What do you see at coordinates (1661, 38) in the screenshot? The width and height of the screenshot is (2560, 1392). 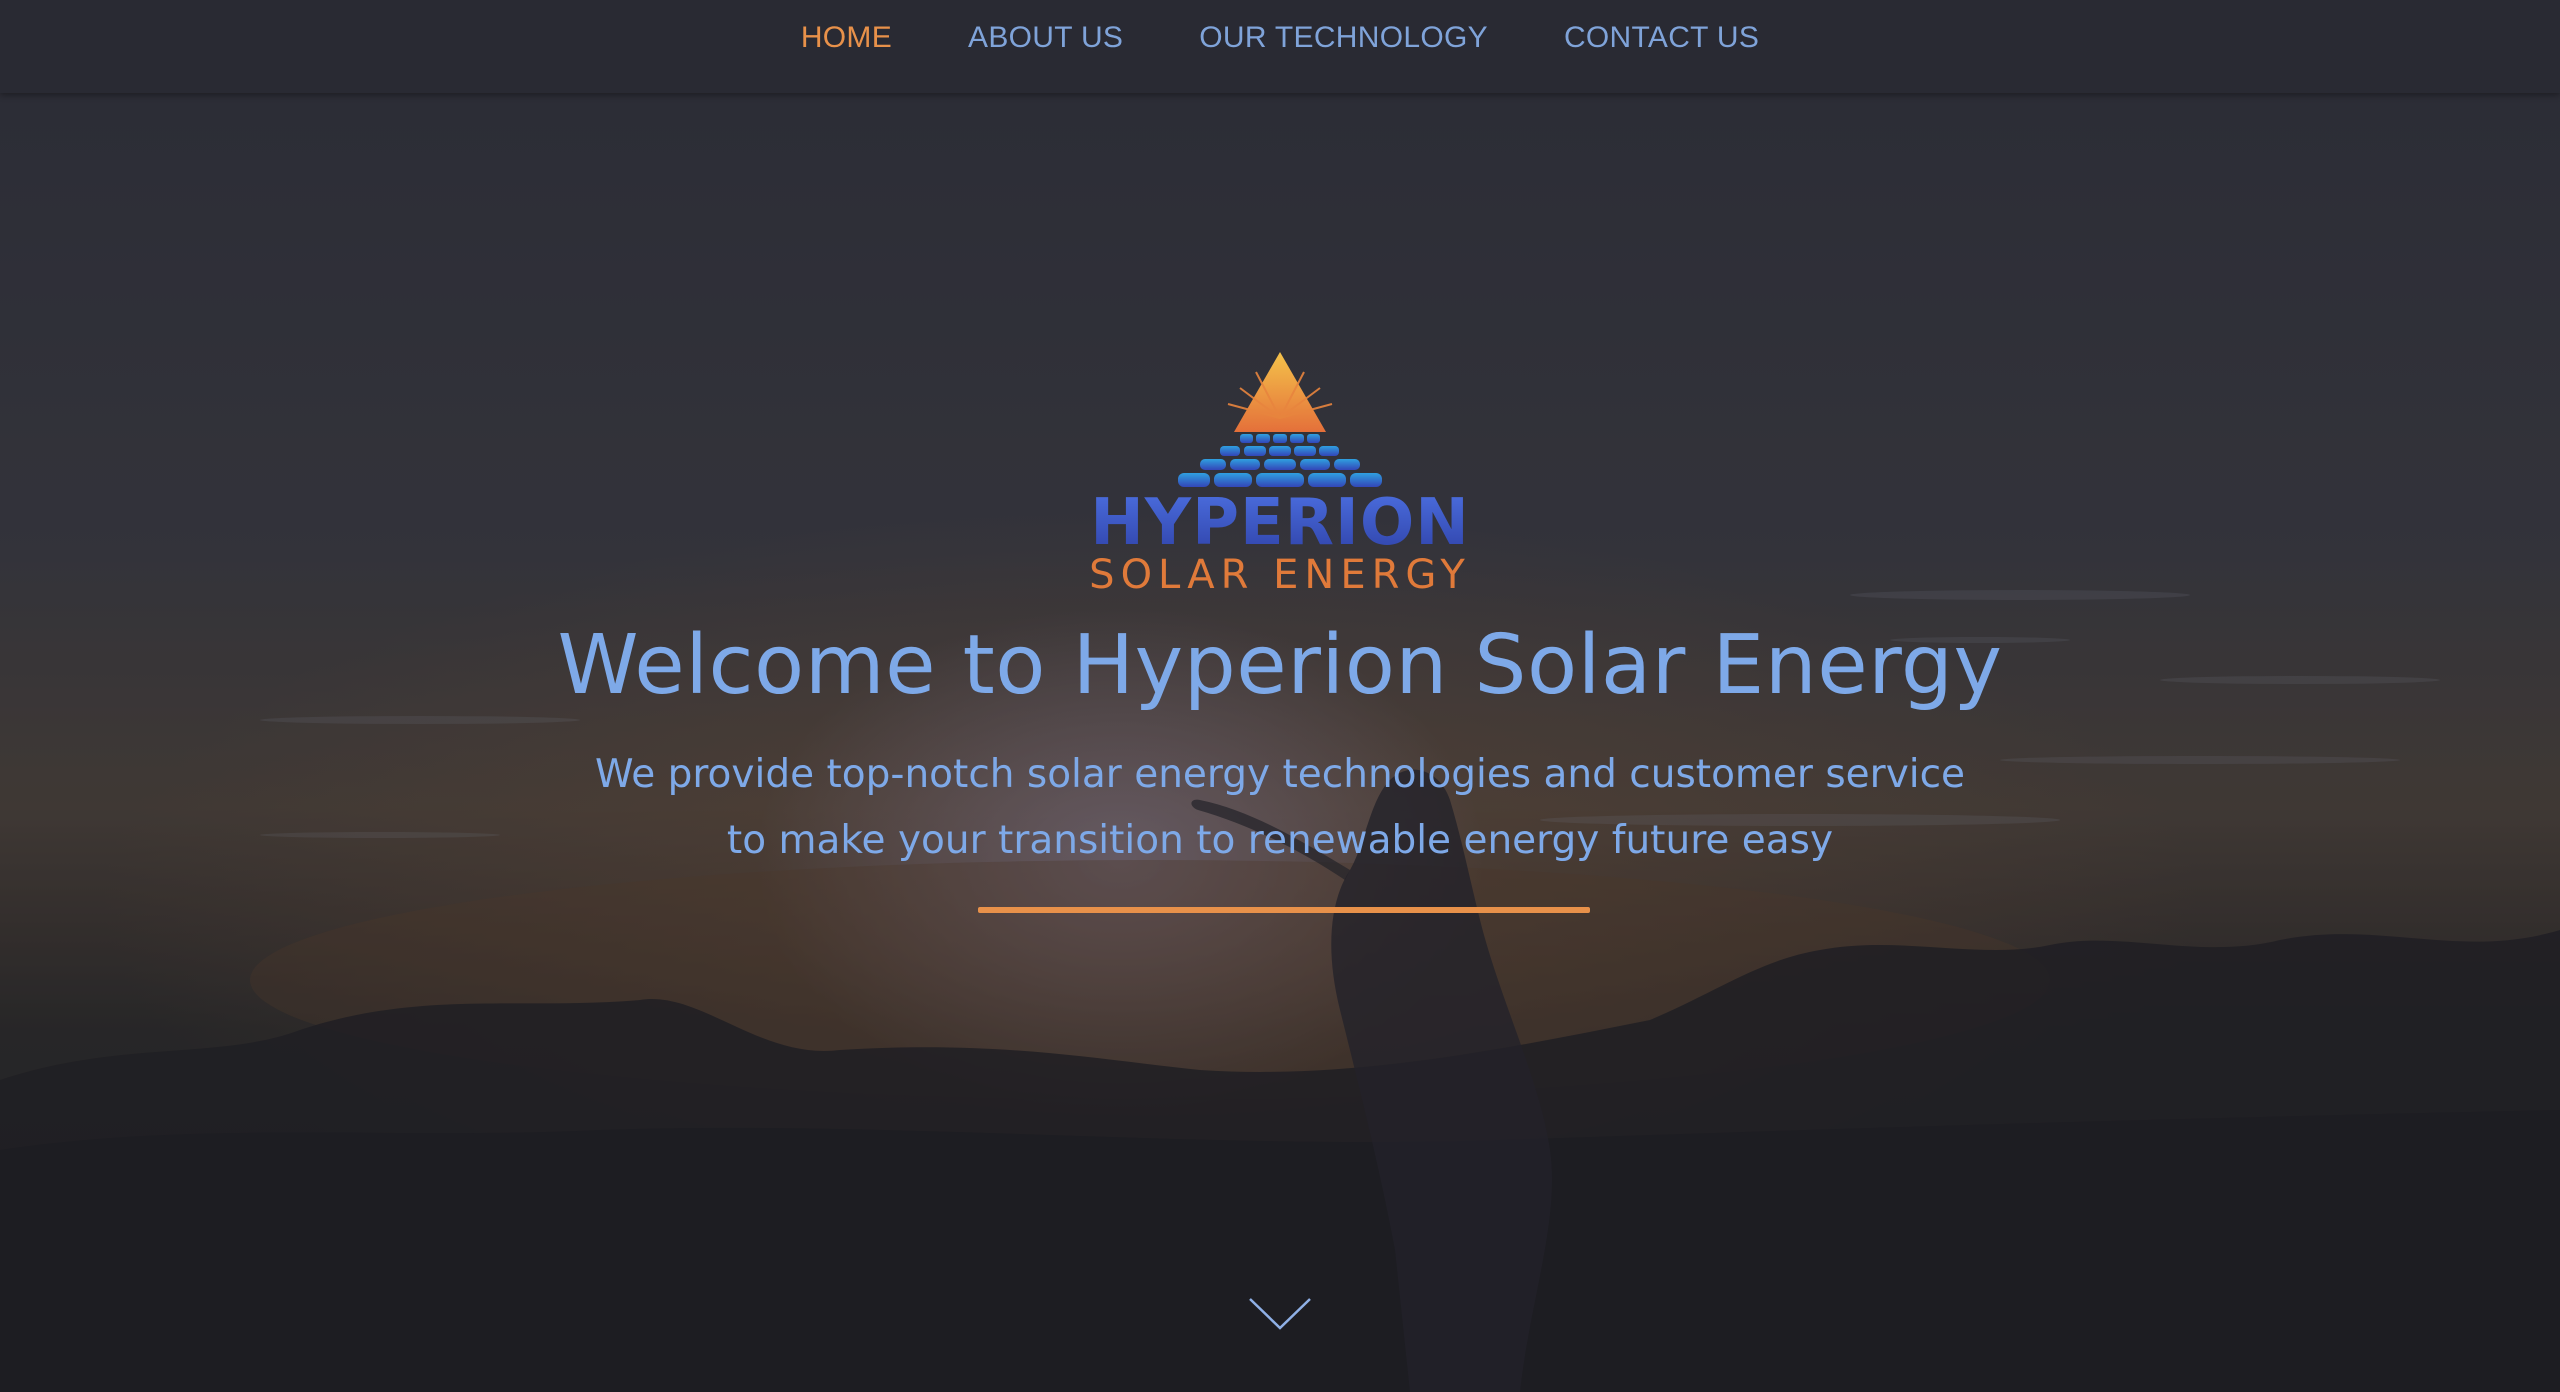 I see `nav-item-contact-us: CONTACT US` at bounding box center [1661, 38].